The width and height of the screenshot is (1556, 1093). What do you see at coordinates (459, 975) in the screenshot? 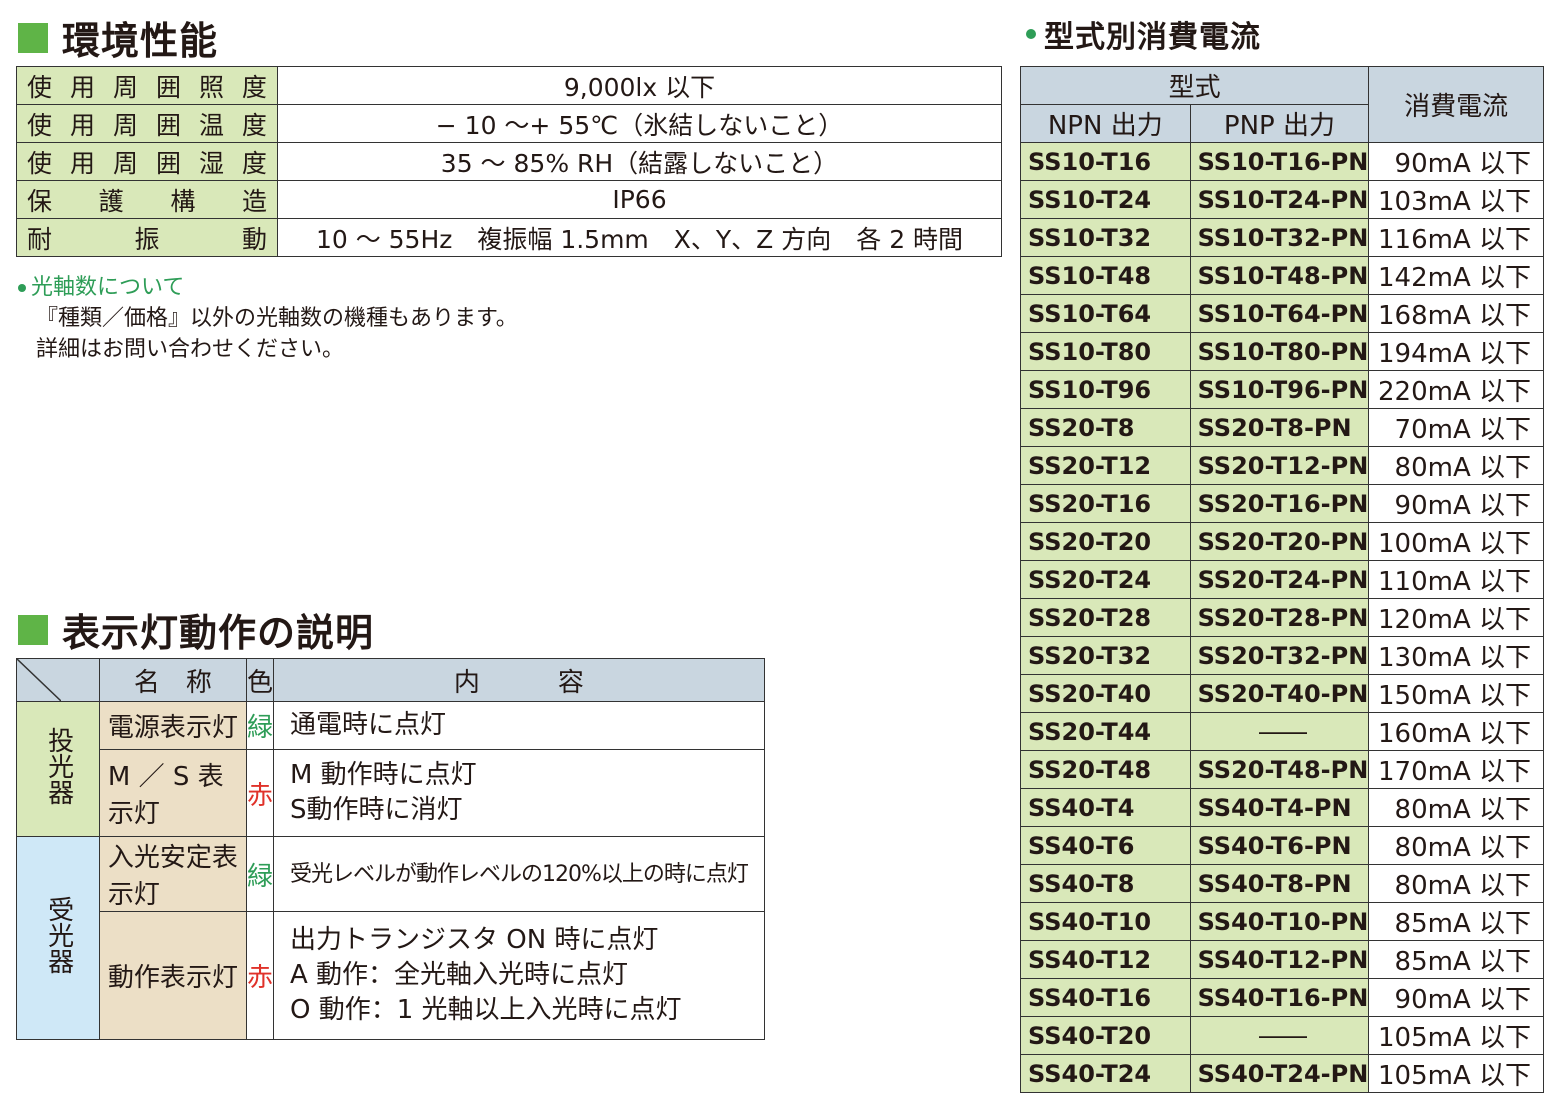
I see `indicator-content-line: A 動作：全光軸入光時に点灯` at bounding box center [459, 975].